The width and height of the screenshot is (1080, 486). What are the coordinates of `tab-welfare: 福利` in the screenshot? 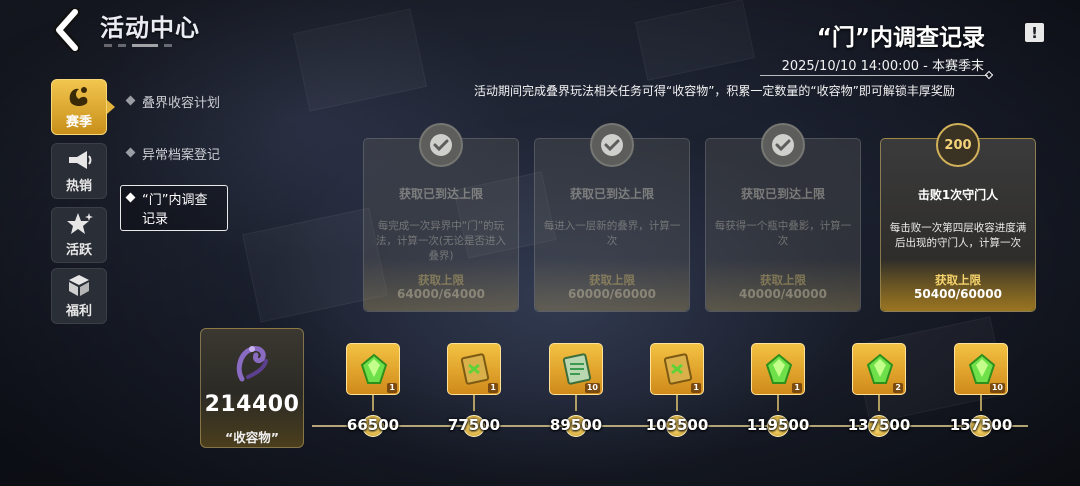 It's located at (79, 296).